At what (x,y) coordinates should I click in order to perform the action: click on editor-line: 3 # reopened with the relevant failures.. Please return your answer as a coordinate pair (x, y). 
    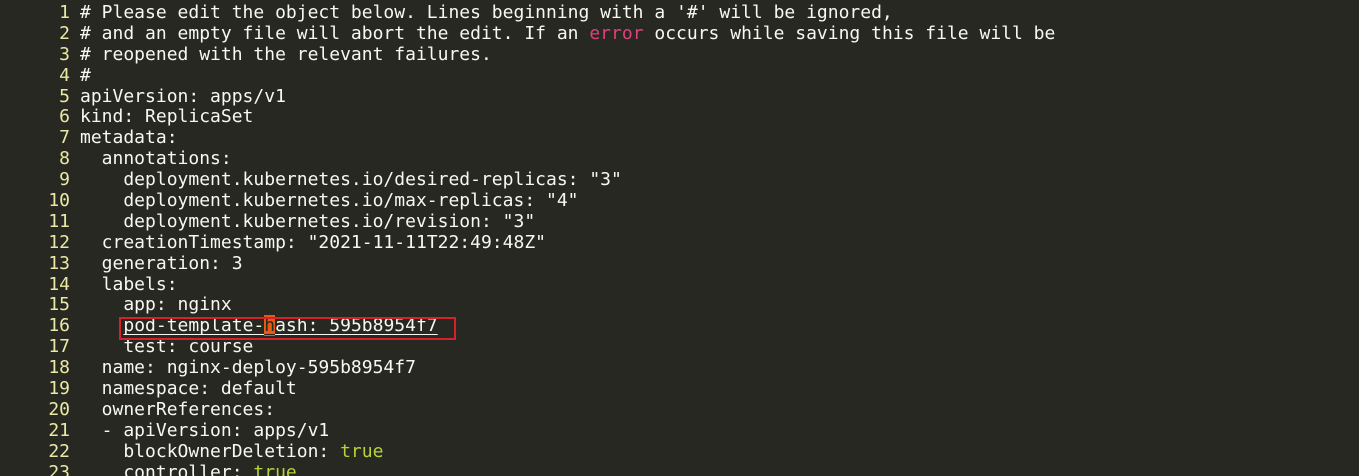
    Looking at the image, I should click on (679, 54).